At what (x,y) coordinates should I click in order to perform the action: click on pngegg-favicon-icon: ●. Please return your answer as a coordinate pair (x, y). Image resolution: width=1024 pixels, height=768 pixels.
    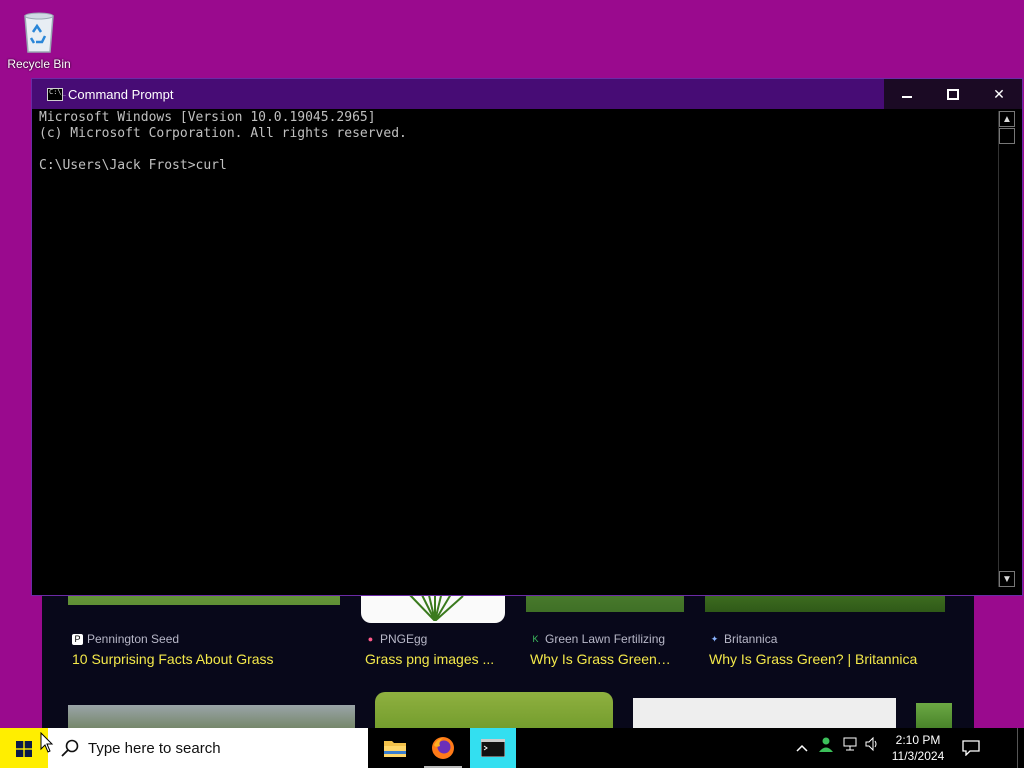
    Looking at the image, I should click on (370, 638).